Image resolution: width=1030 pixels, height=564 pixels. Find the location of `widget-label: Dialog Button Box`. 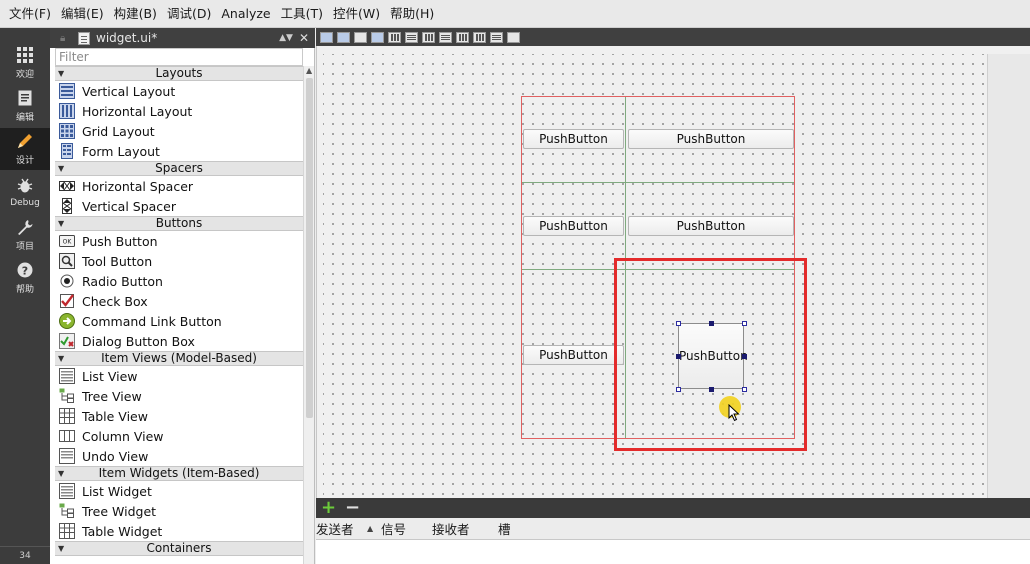

widget-label: Dialog Button Box is located at coordinates (138, 341).